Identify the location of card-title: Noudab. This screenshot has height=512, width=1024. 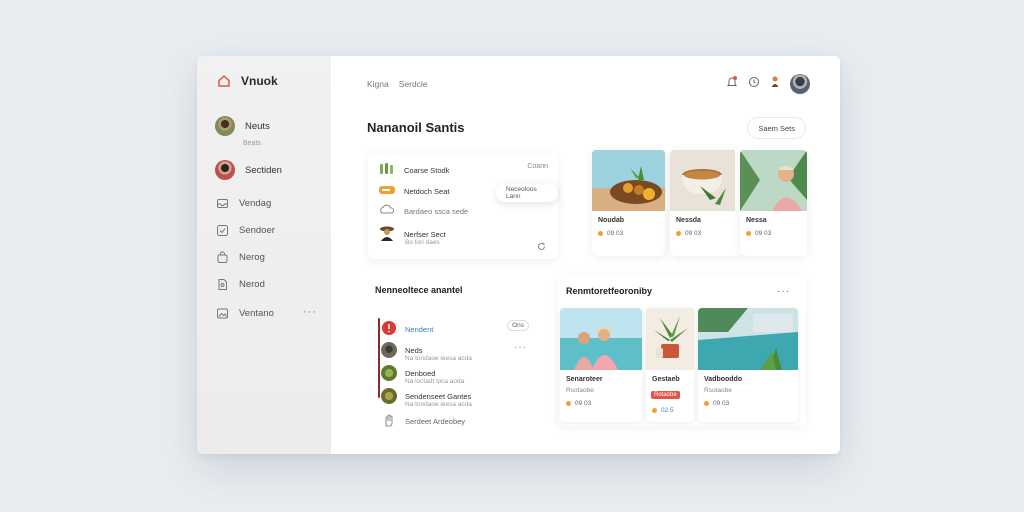
(611, 220).